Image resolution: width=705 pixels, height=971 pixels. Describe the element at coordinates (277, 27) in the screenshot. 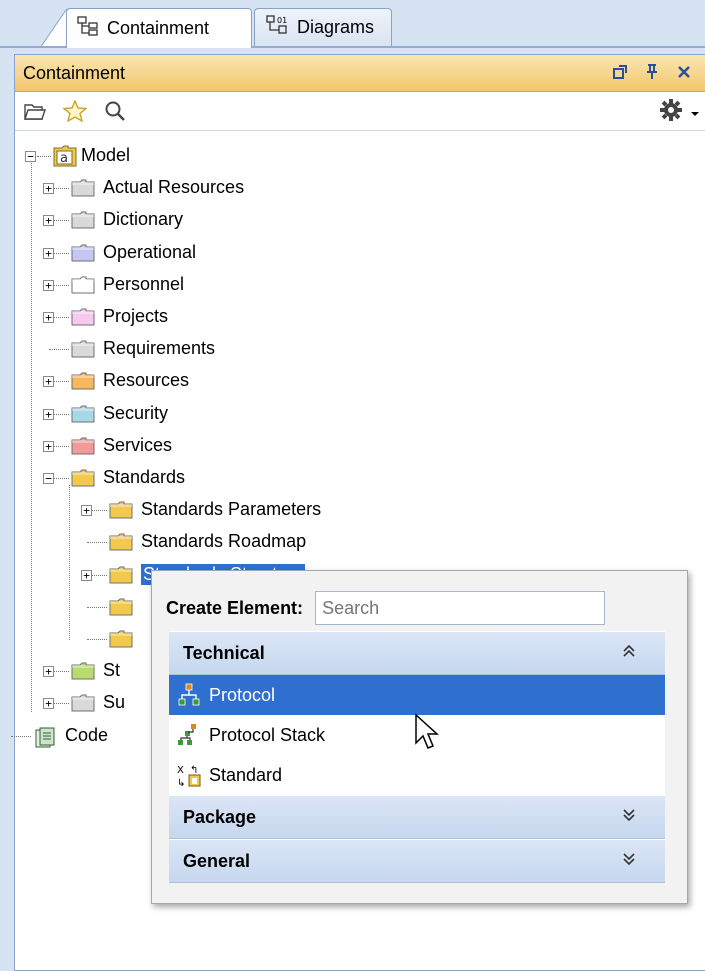

I see `diagrams-icon: 01` at that location.